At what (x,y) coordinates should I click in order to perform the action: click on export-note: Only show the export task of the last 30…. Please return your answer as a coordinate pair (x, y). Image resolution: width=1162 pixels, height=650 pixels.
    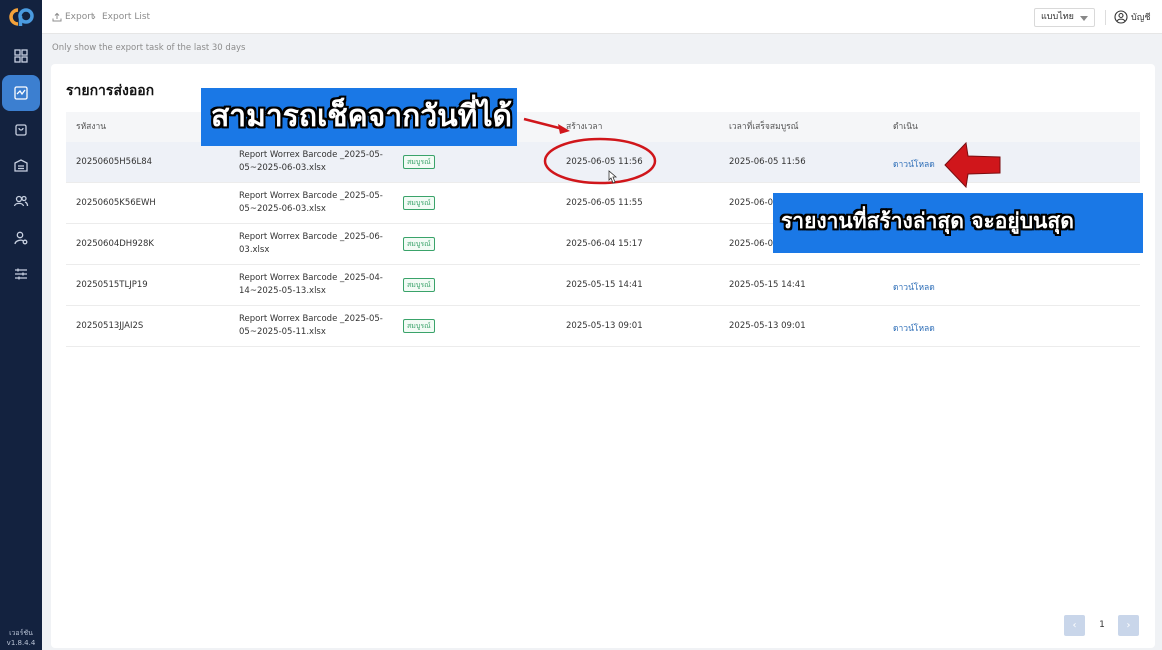
    Looking at the image, I should click on (149, 48).